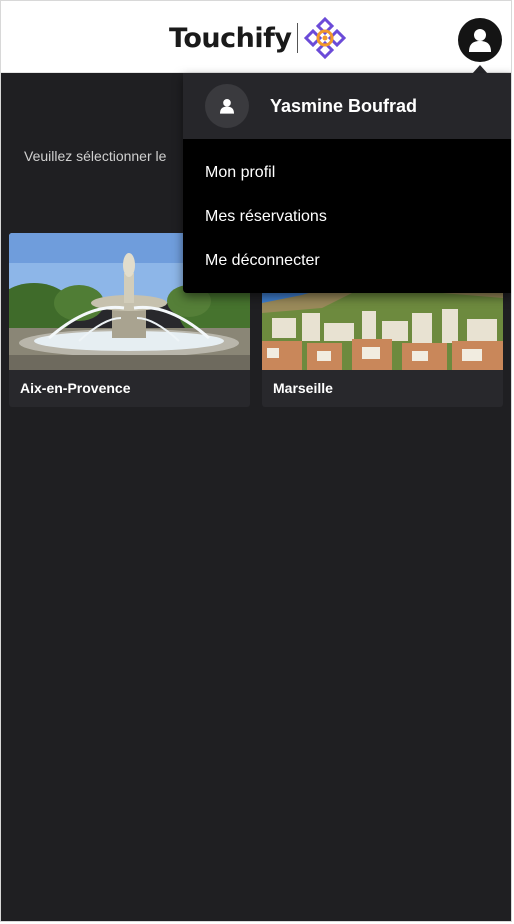 This screenshot has width=514, height=924. I want to click on profile-menu-button, so click(480, 40).